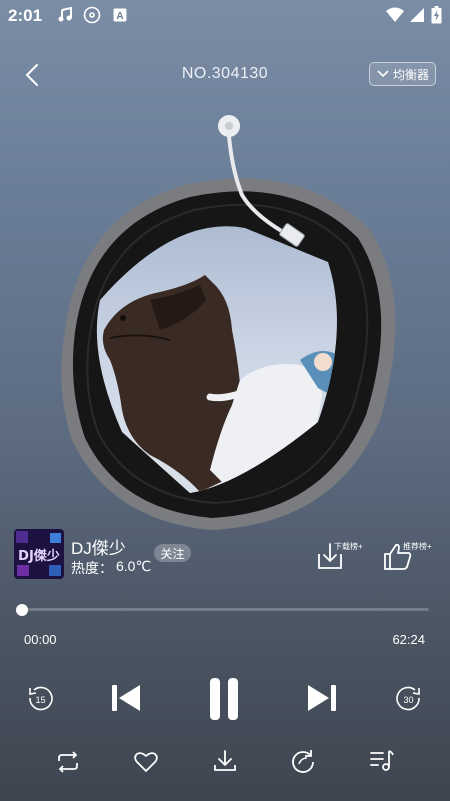 The image size is (450, 801). What do you see at coordinates (224, 609) in the screenshot?
I see `progress-track` at bounding box center [224, 609].